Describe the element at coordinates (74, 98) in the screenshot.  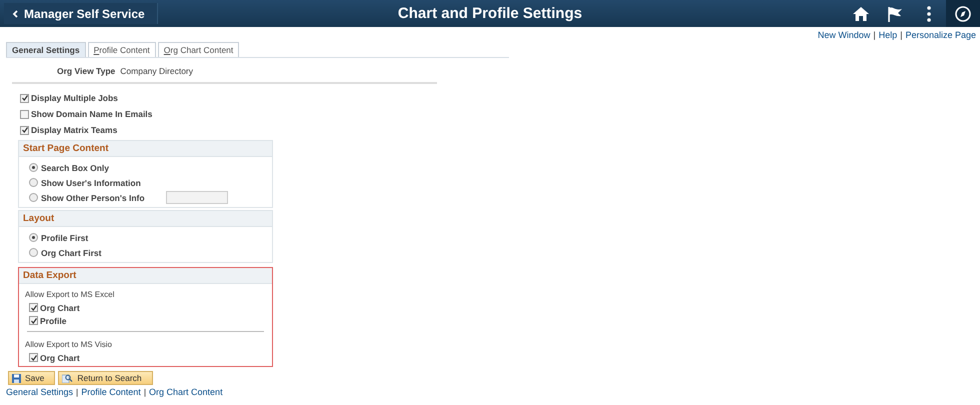
I see `checkbox-label: Display Multiple Jobs` at that location.